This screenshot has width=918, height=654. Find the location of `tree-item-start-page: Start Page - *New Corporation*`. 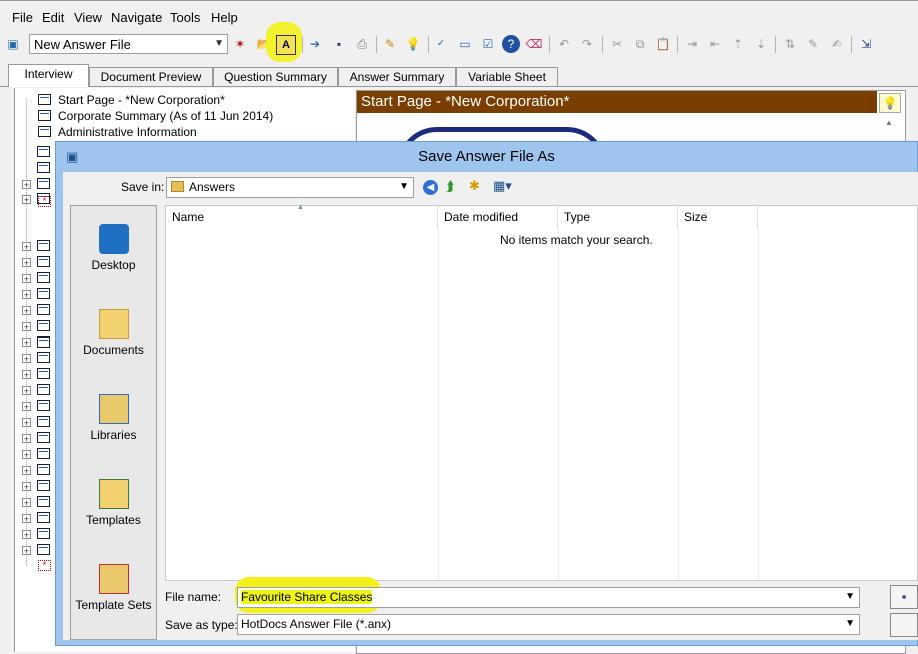

tree-item-start-page: Start Page - *New Corporation* is located at coordinates (141, 100).